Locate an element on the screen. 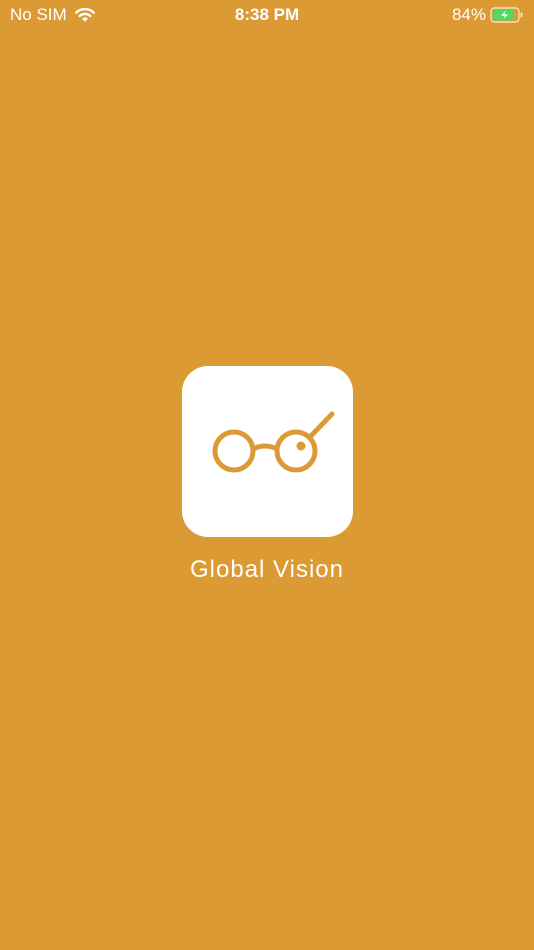 The width and height of the screenshot is (534, 950). status-bar: No SIM 8:38 PM 84% is located at coordinates (267, 15).